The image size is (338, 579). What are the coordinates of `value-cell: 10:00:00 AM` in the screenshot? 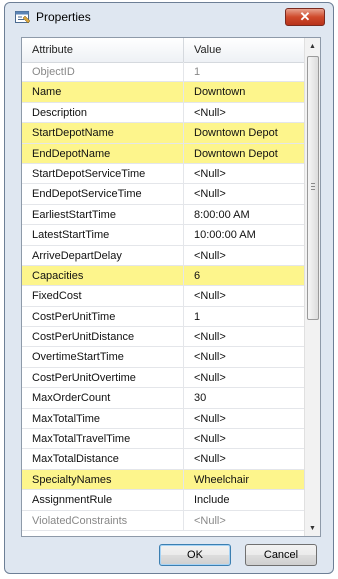 It's located at (245, 234).